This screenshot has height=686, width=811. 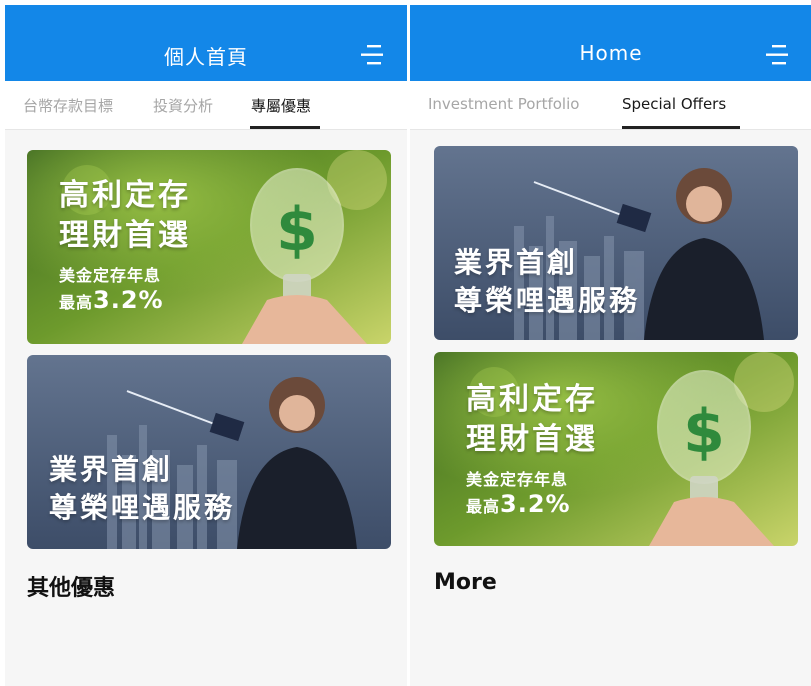 I want to click on tab-special-offers: Special Offers, so click(x=674, y=104).